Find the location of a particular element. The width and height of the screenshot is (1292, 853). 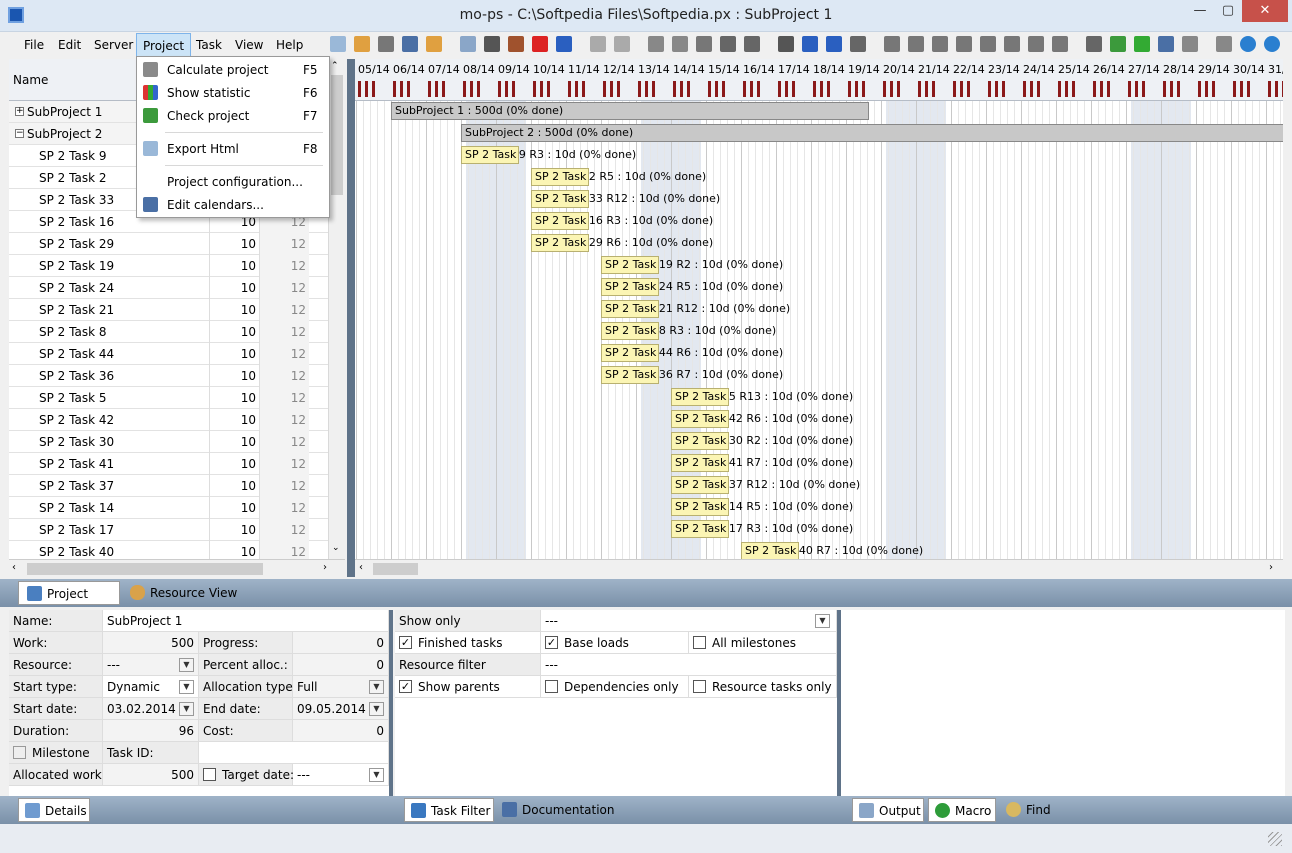

target-date-select: --- ▼ is located at coordinates (341, 775).